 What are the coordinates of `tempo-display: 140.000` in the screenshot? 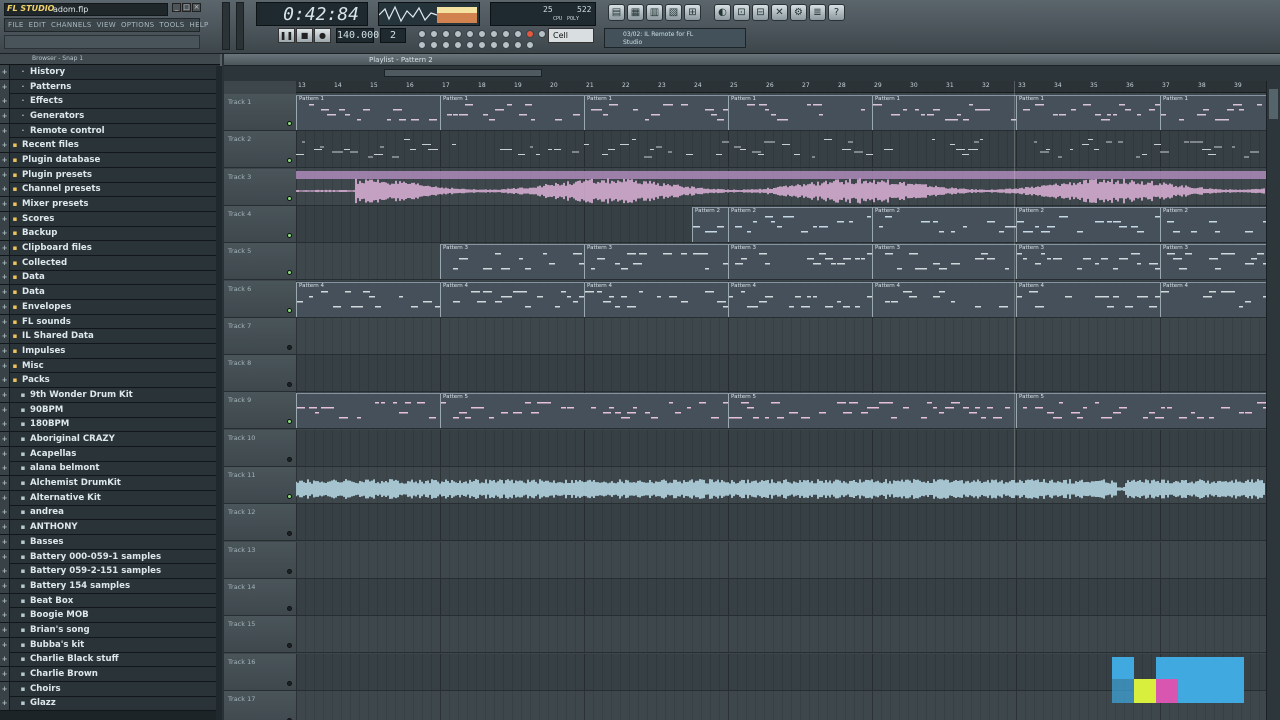 It's located at (357, 35).